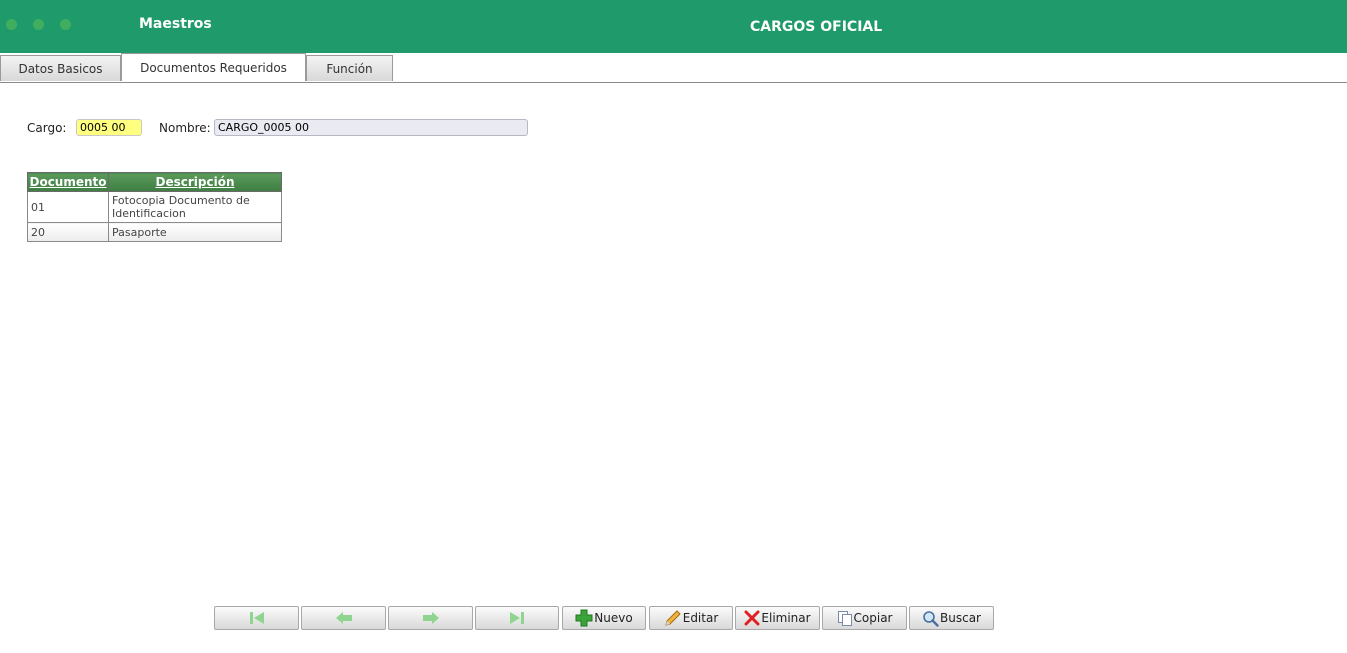 This screenshot has width=1347, height=653. What do you see at coordinates (47, 128) in the screenshot?
I see `cargo-label: Cargo:` at bounding box center [47, 128].